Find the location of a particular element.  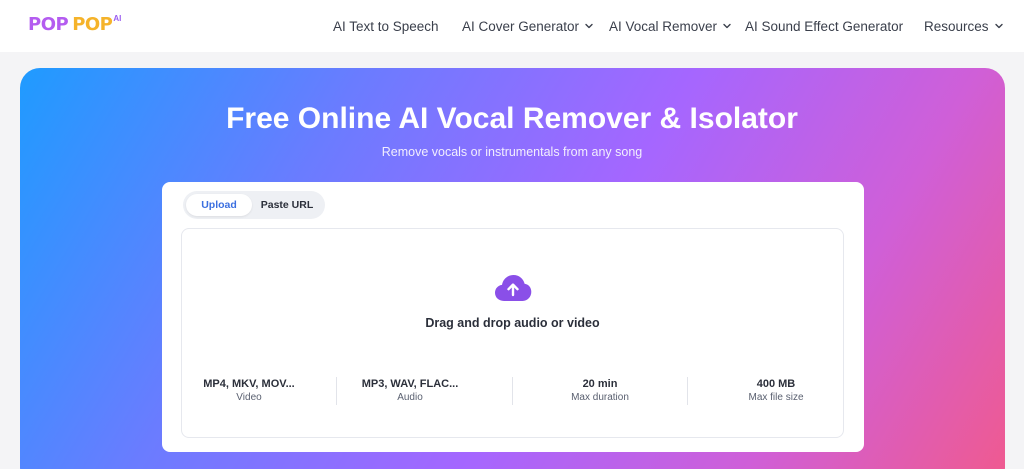

poppop-logo: POP POP AI is located at coordinates (74, 25).